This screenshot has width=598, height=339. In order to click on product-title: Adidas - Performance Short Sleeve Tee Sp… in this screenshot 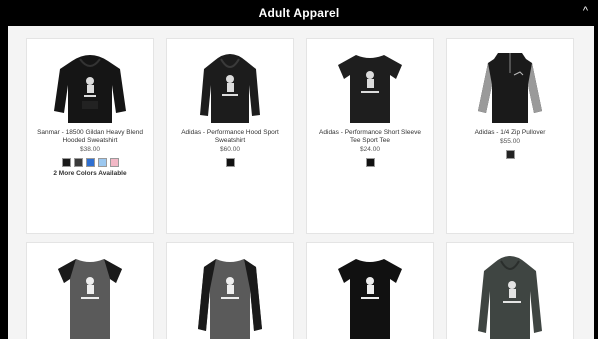, I will do `click(370, 137)`.